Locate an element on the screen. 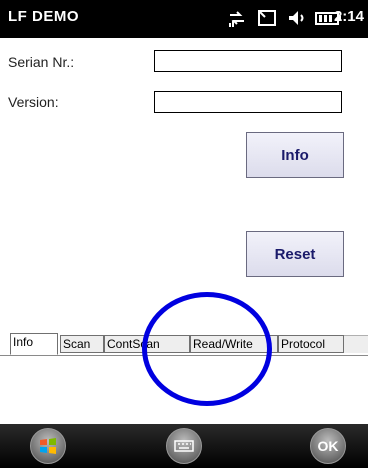  connectivity-icon is located at coordinates (237, 18).